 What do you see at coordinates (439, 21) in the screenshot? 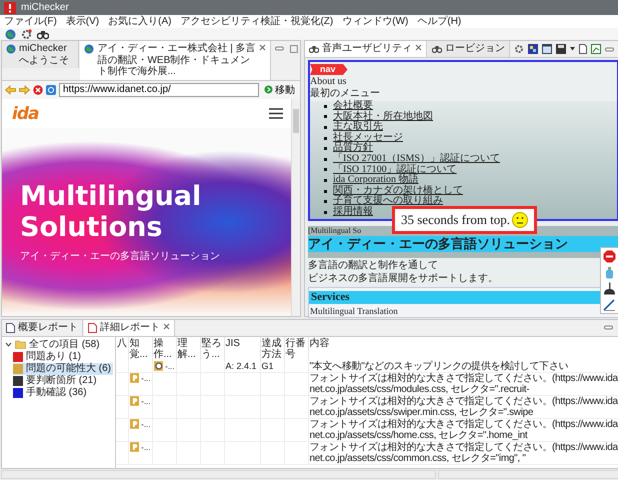
I see `menu-item: ヘルプ(H)` at bounding box center [439, 21].